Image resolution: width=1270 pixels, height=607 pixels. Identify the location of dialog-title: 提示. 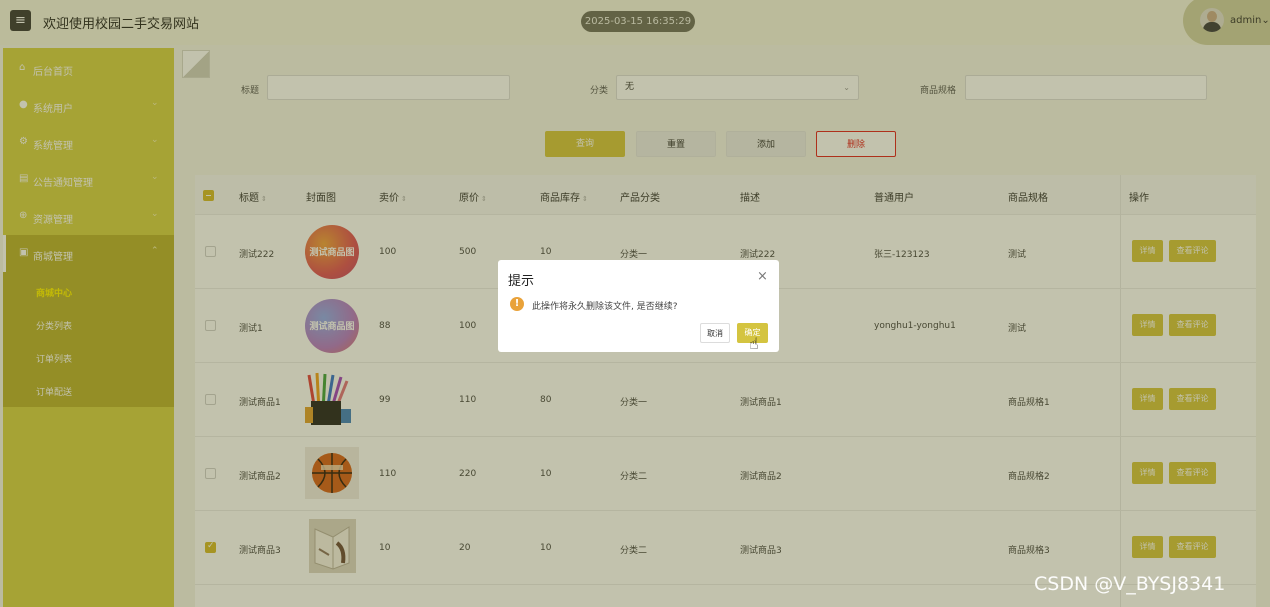
(521, 281).